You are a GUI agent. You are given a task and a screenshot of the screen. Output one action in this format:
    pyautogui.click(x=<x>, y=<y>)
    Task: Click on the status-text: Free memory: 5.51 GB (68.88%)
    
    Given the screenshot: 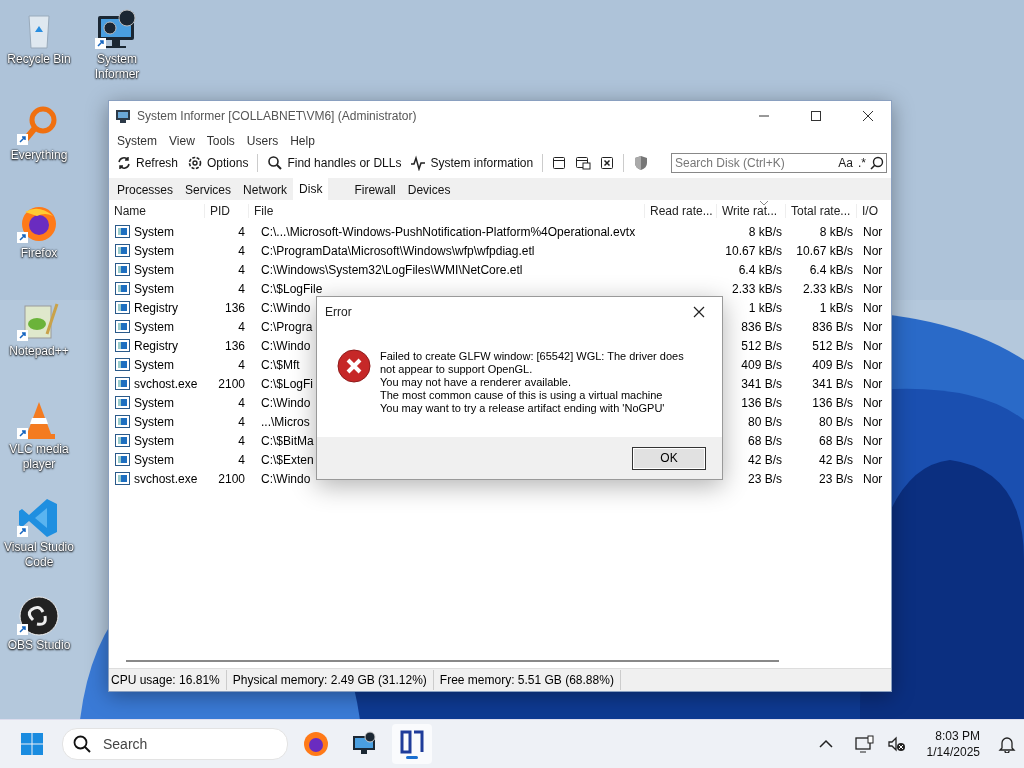 What is the action you would take?
    pyautogui.click(x=529, y=680)
    